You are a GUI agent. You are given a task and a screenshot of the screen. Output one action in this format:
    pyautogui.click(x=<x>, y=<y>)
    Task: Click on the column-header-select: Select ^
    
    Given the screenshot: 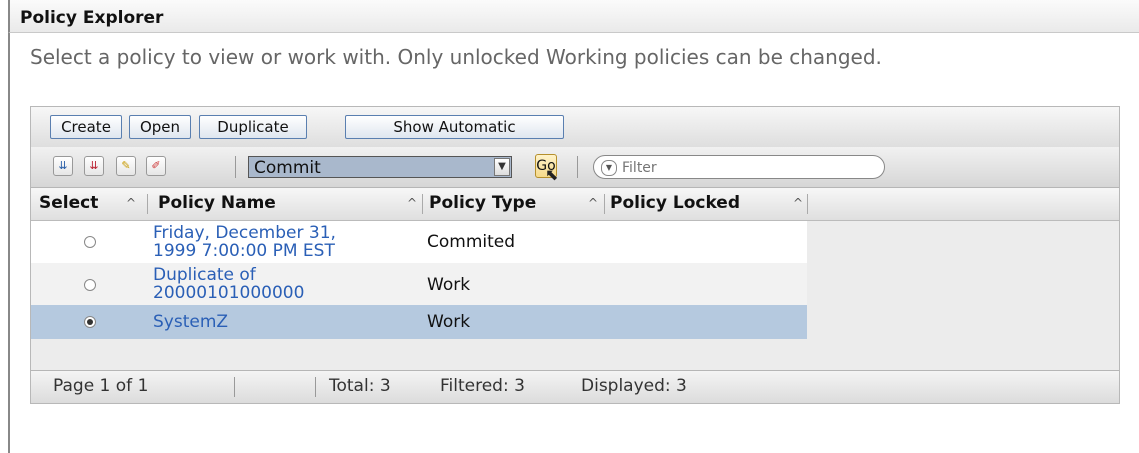 What is the action you would take?
    pyautogui.click(x=87, y=204)
    